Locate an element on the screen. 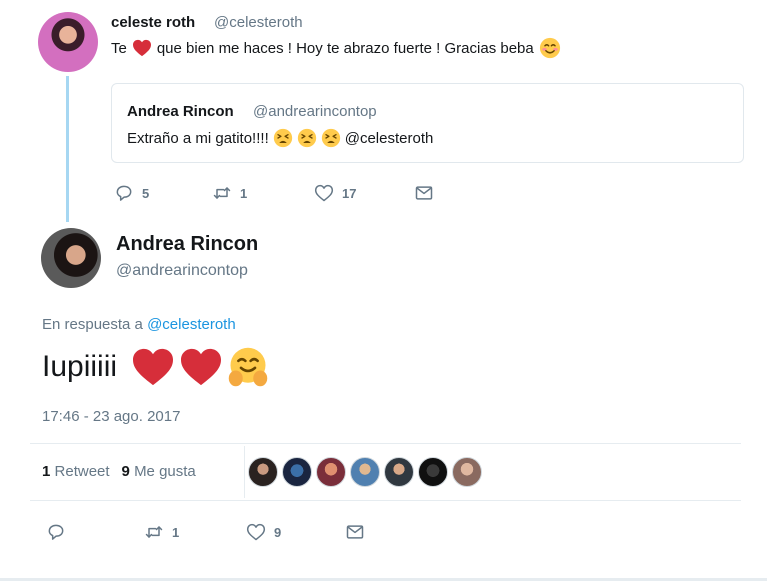 This screenshot has height=581, width=767. quoted-text-body: Extraño a mi gatito!!!! is located at coordinates (198, 138).